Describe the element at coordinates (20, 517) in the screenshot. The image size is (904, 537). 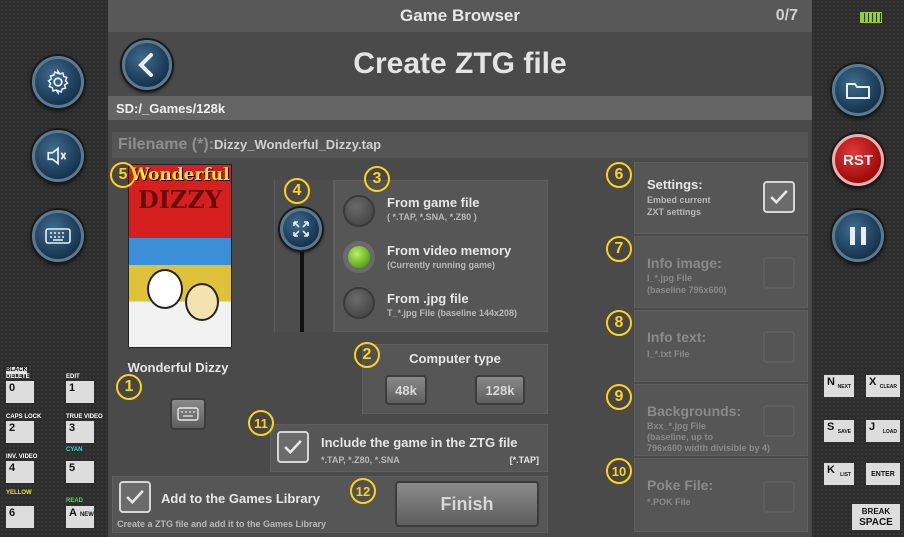
I see `key-6: 6` at that location.